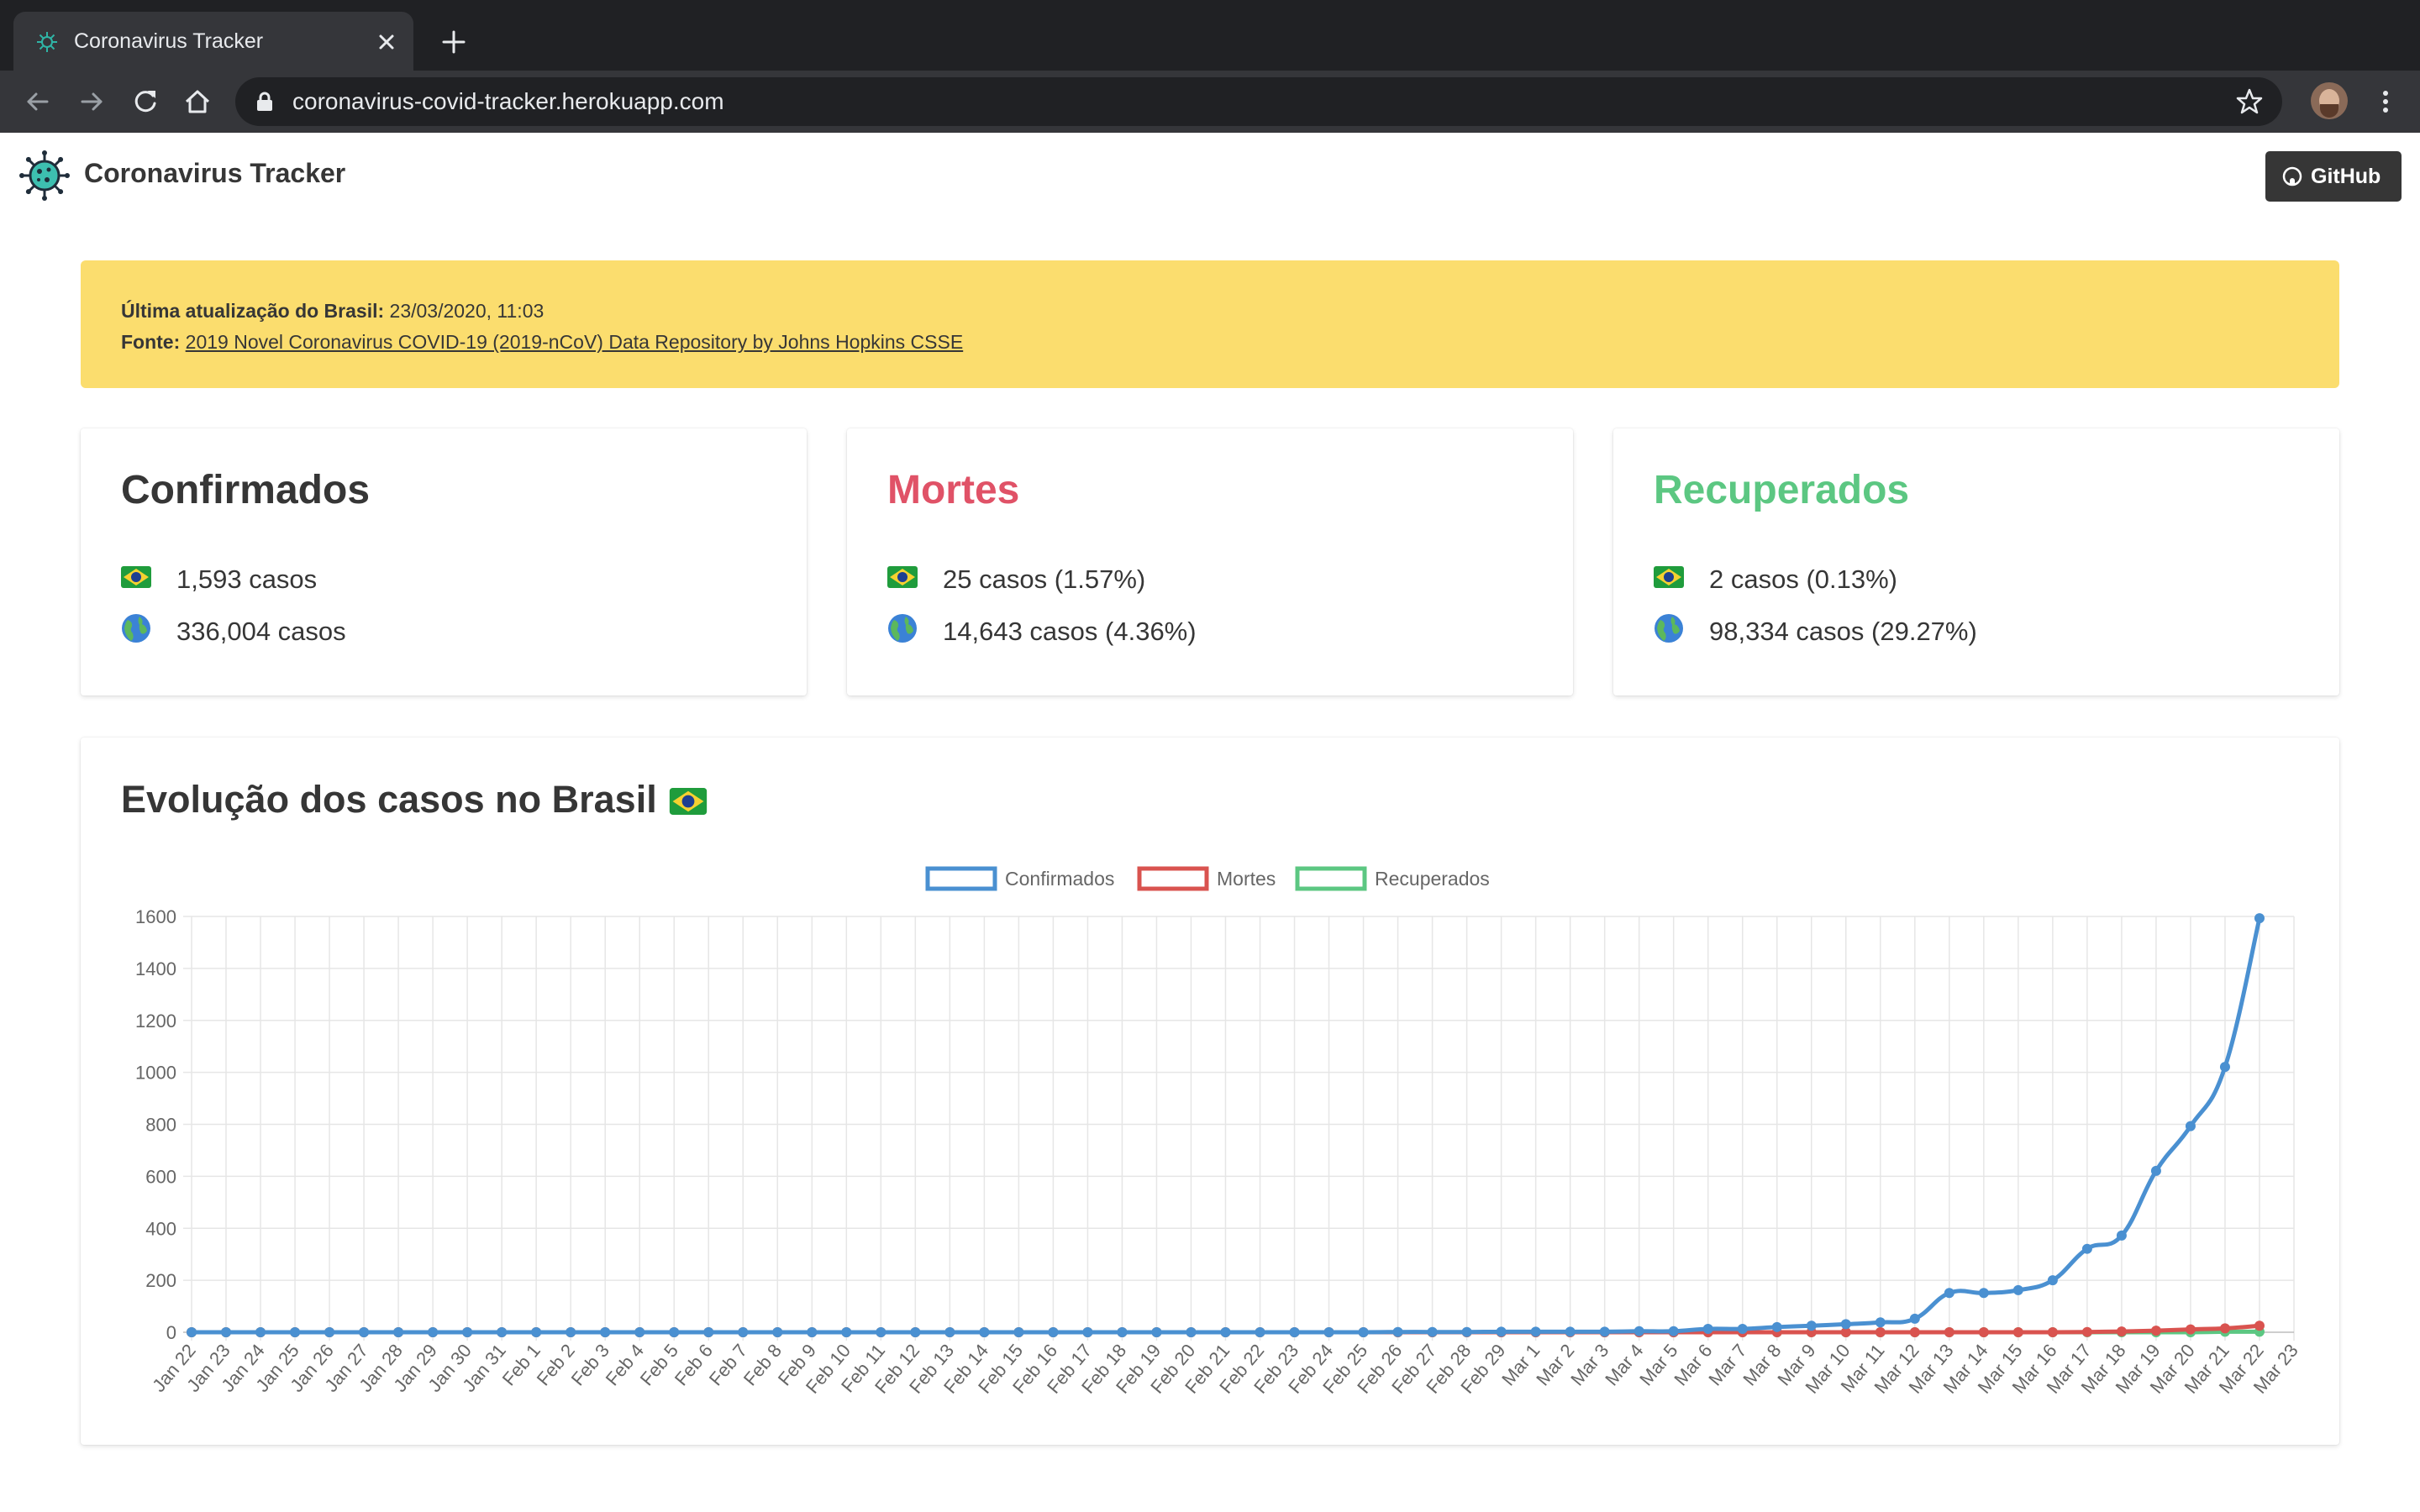 The width and height of the screenshot is (2420, 1512). Describe the element at coordinates (590, 1364) in the screenshot. I see `x-tick-label: Feb 3` at that location.